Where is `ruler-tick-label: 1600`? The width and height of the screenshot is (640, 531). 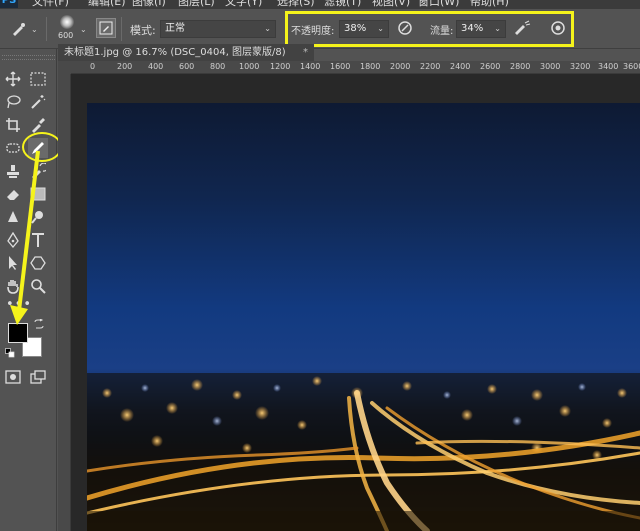
ruler-tick-label: 1600 is located at coordinates (340, 66).